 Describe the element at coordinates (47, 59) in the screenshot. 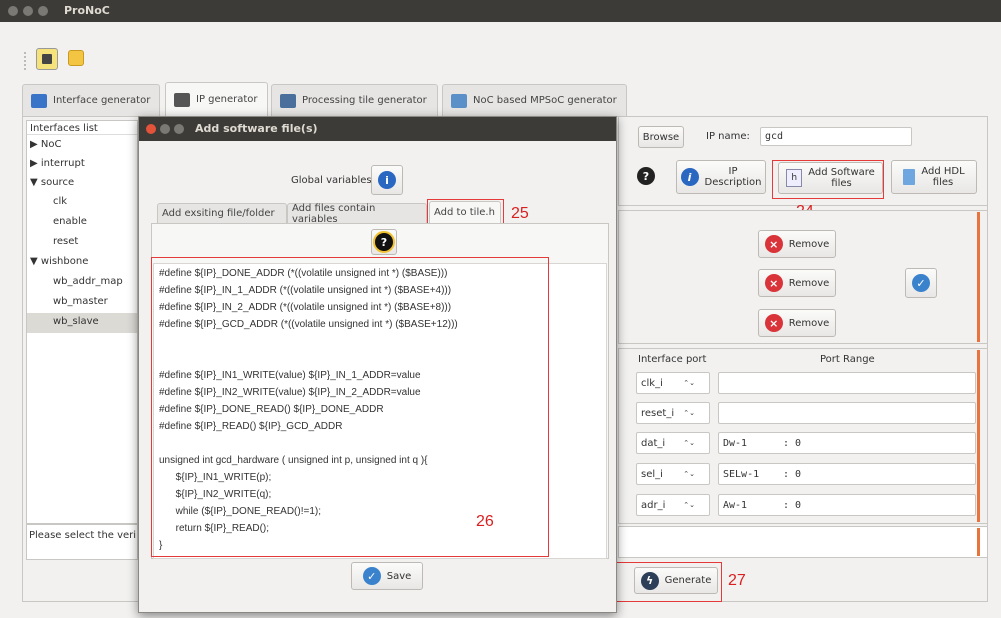

I see `chip-tool-icon` at that location.